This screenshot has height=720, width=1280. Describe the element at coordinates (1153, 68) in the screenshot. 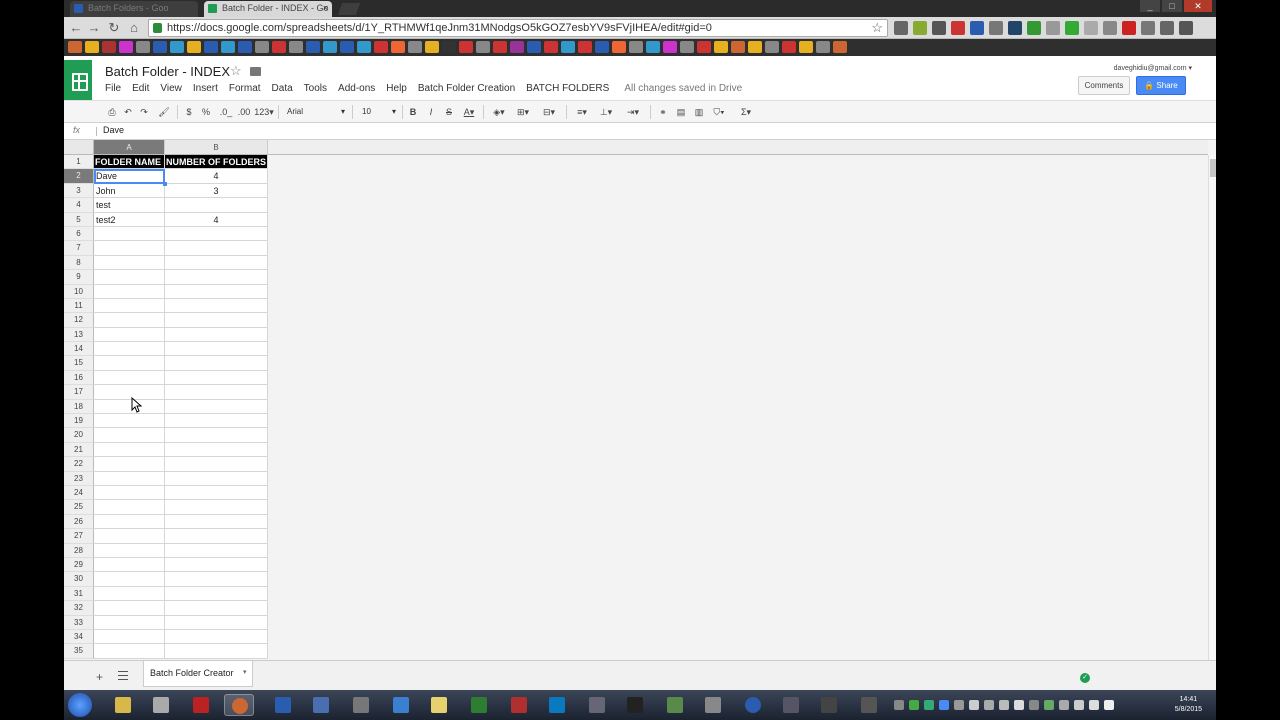

I see `account-email: daveghidiu@gmail.com ▾` at that location.